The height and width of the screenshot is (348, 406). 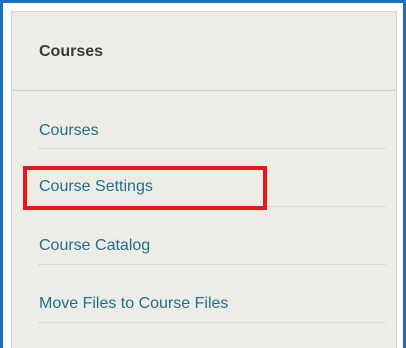 What do you see at coordinates (212, 178) in the screenshot?
I see `menu-item-course-settings: Course Settings` at bounding box center [212, 178].